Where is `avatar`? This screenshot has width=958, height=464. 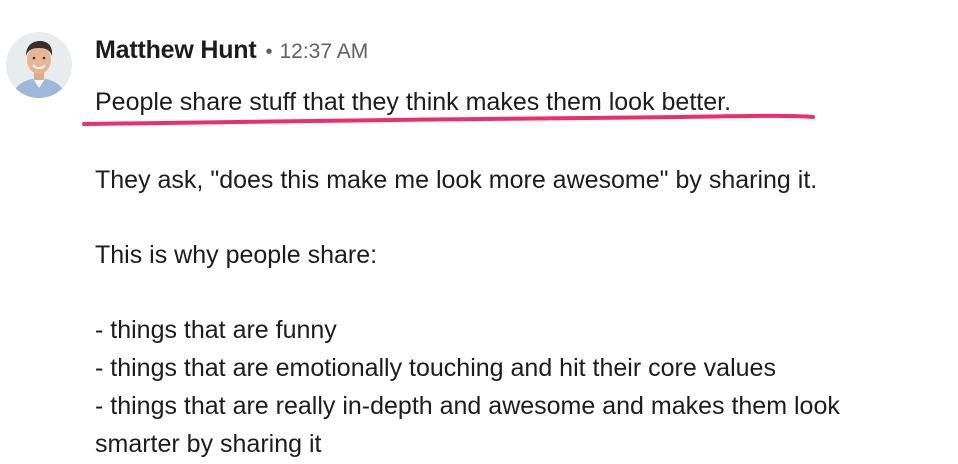 avatar is located at coordinates (39, 65).